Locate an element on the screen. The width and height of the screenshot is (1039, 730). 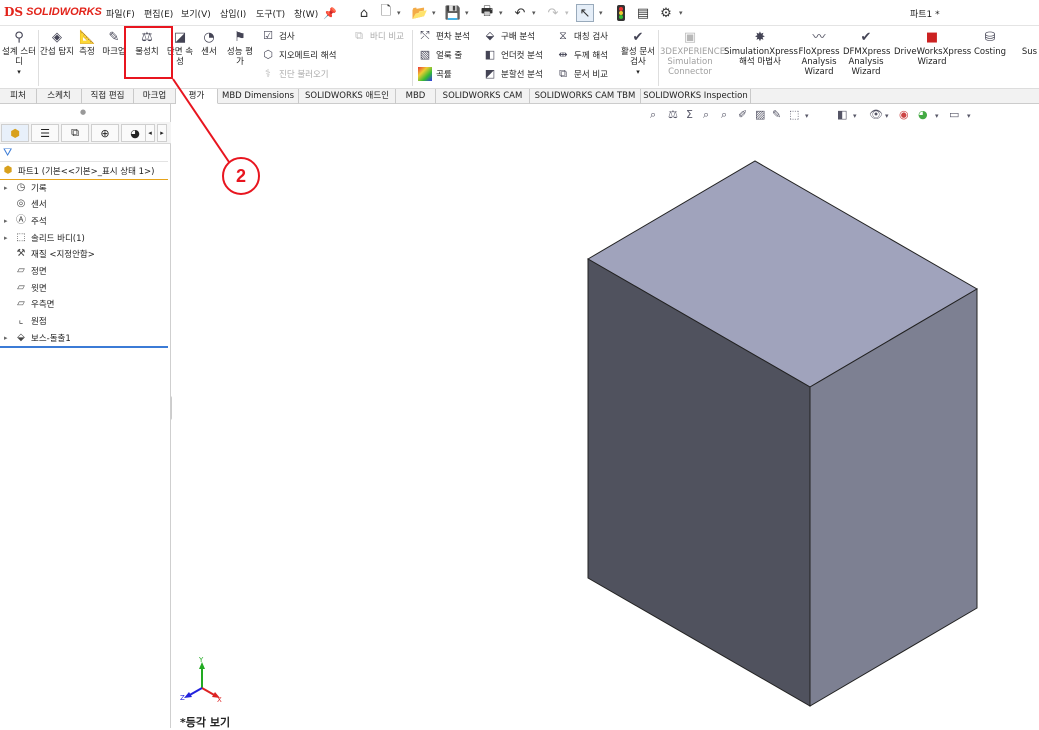
print-icon: 🖶 is located at coordinates (487, 13).